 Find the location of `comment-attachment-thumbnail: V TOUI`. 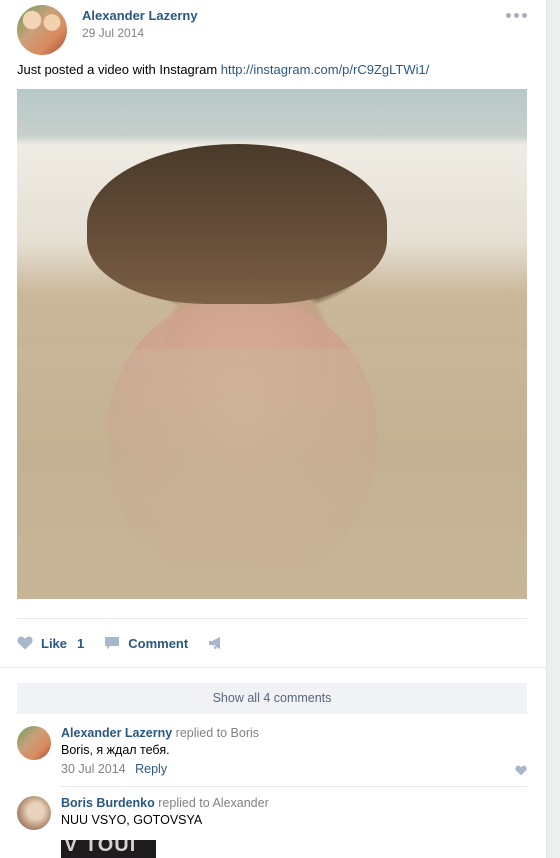

comment-attachment-thumbnail: V TOUI is located at coordinates (108, 849).